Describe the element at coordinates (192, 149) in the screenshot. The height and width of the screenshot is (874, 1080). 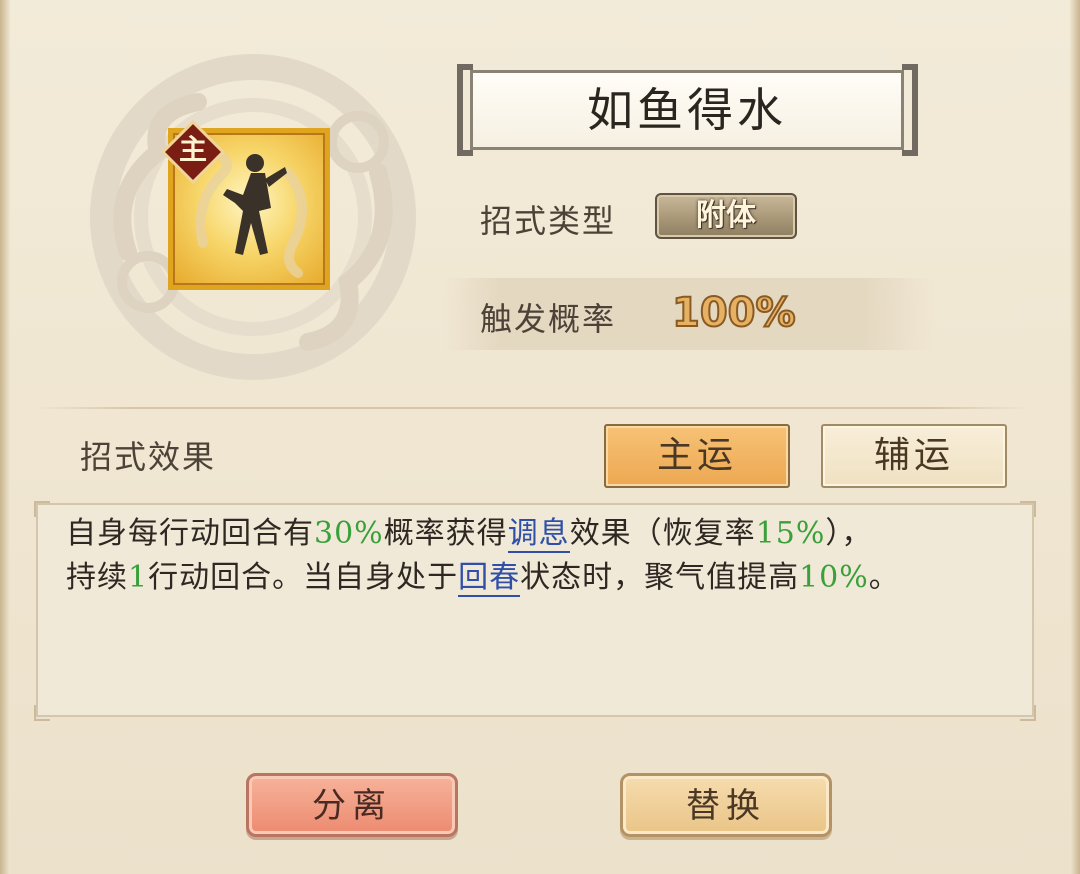
I see `main-badge-label: 主` at that location.